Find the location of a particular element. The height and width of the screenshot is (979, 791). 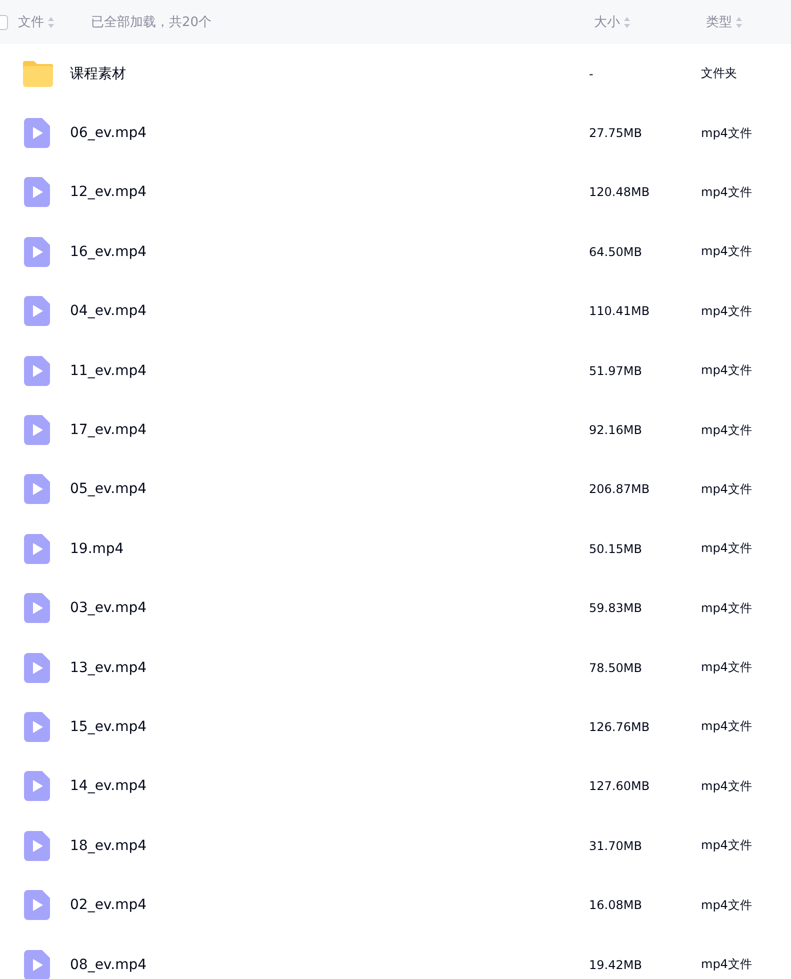

file-size: 126.76MB is located at coordinates (620, 727).